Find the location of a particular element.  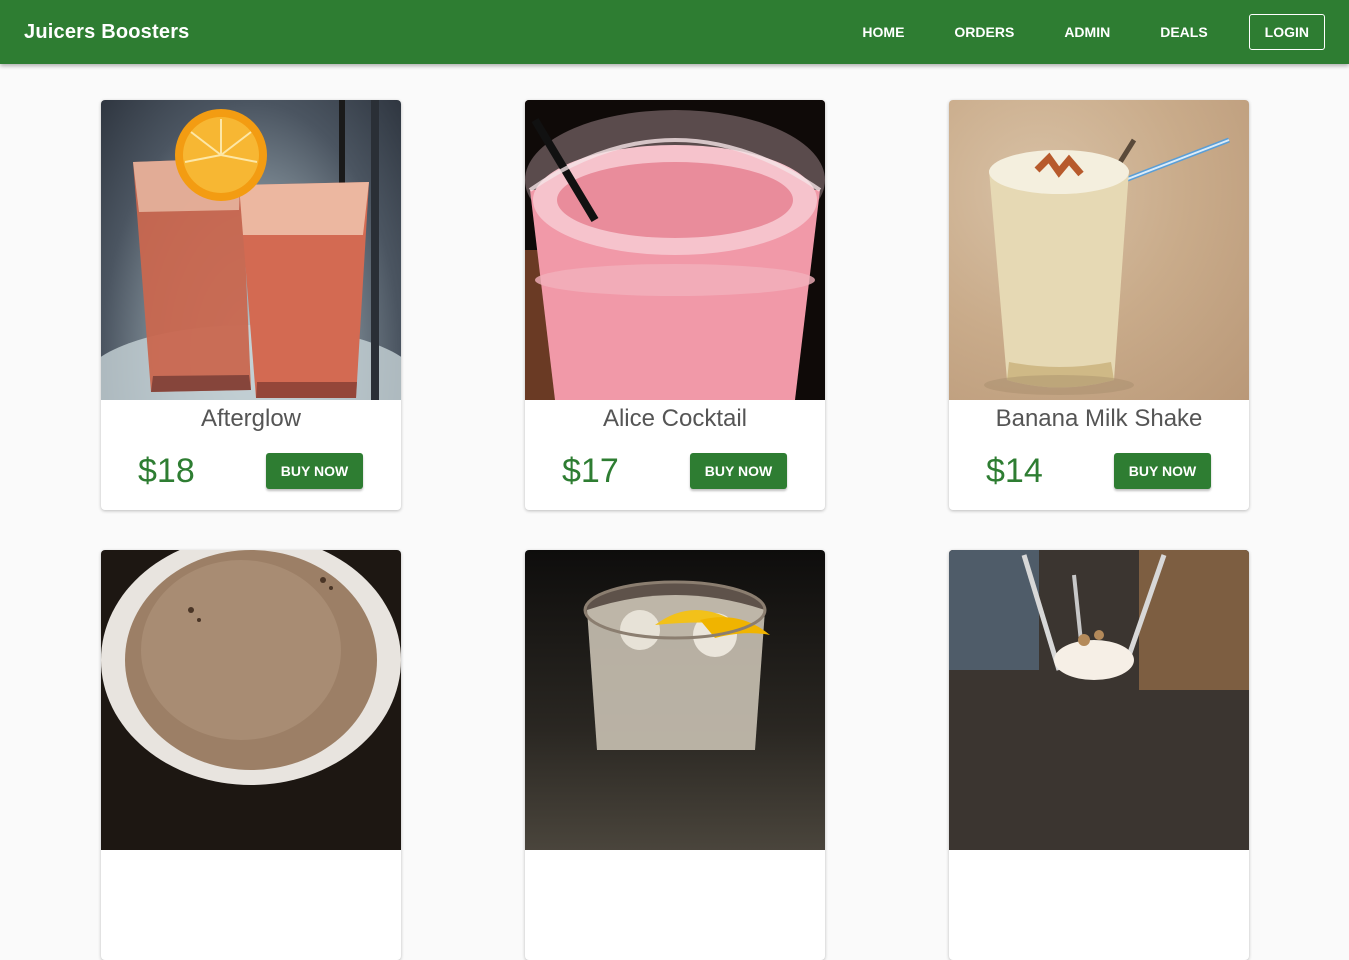

milkshake-drink-image is located at coordinates (1099, 700).